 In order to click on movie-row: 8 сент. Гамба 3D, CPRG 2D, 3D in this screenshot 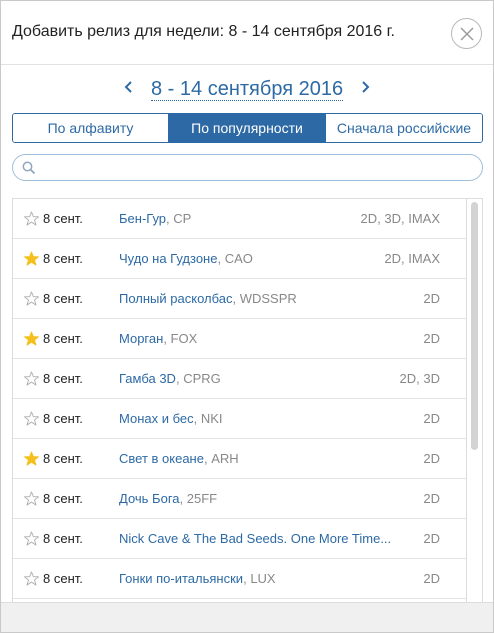, I will do `click(239, 379)`.